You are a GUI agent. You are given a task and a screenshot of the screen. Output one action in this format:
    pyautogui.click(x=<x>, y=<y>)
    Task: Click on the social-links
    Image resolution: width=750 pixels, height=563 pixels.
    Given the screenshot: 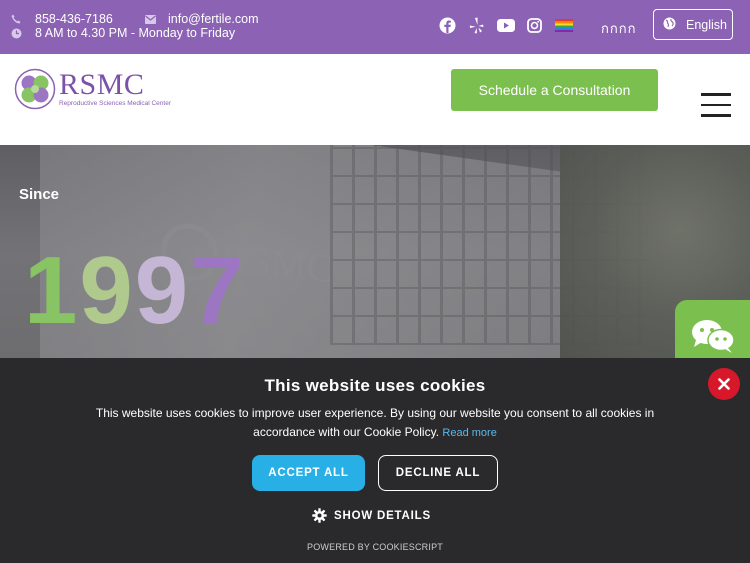 What is the action you would take?
    pyautogui.click(x=505, y=25)
    